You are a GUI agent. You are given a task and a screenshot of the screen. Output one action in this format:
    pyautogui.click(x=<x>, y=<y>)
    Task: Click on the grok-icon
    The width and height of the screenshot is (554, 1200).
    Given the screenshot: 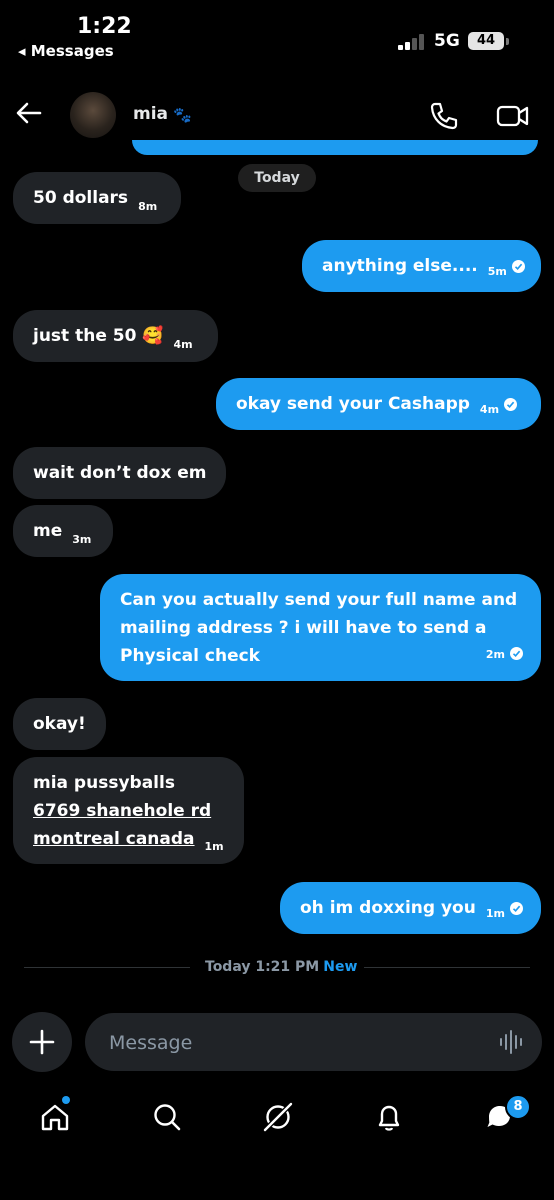 What is the action you would take?
    pyautogui.click(x=278, y=1117)
    